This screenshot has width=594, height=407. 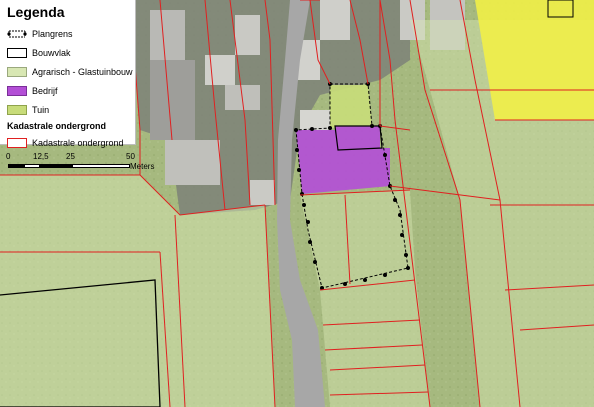 I want to click on scale-unit: Meters, so click(x=142, y=166).